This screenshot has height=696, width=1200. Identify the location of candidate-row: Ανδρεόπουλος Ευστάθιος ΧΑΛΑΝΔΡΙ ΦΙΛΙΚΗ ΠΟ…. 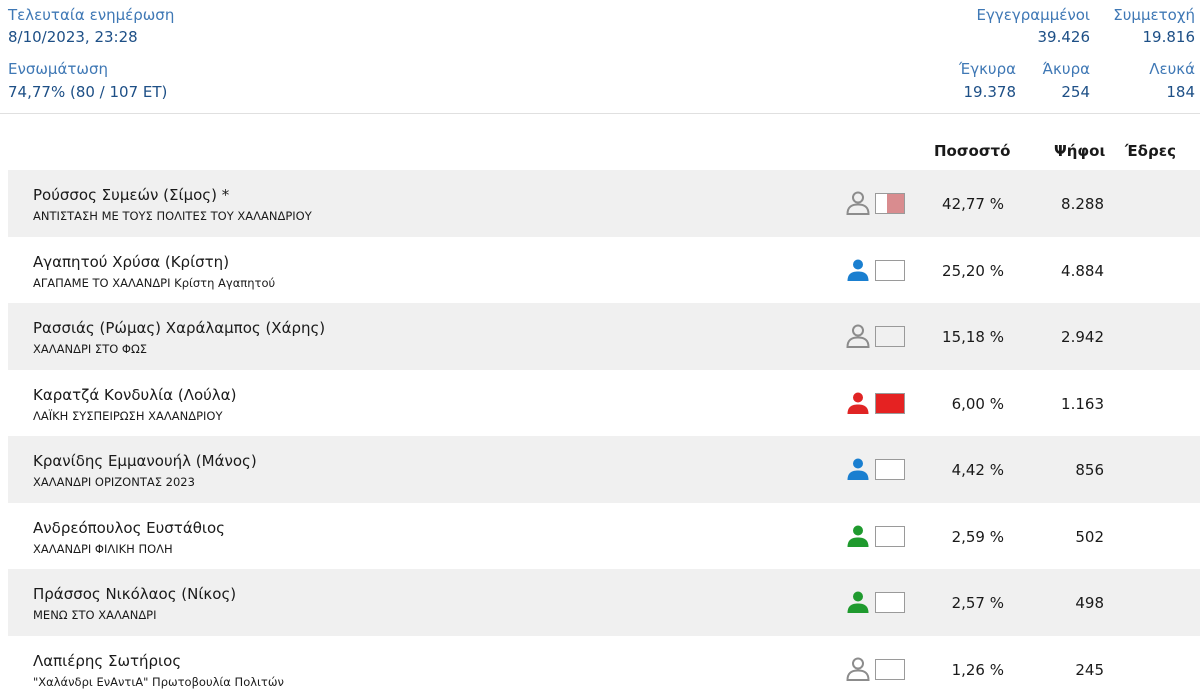
(604, 536).